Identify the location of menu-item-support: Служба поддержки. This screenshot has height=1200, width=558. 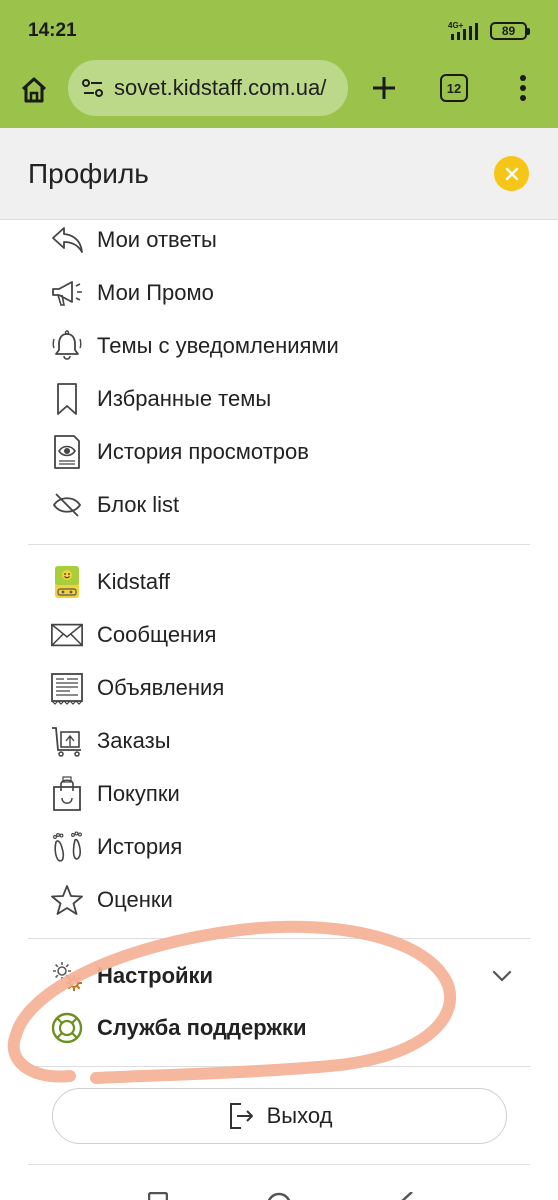
(280, 1028).